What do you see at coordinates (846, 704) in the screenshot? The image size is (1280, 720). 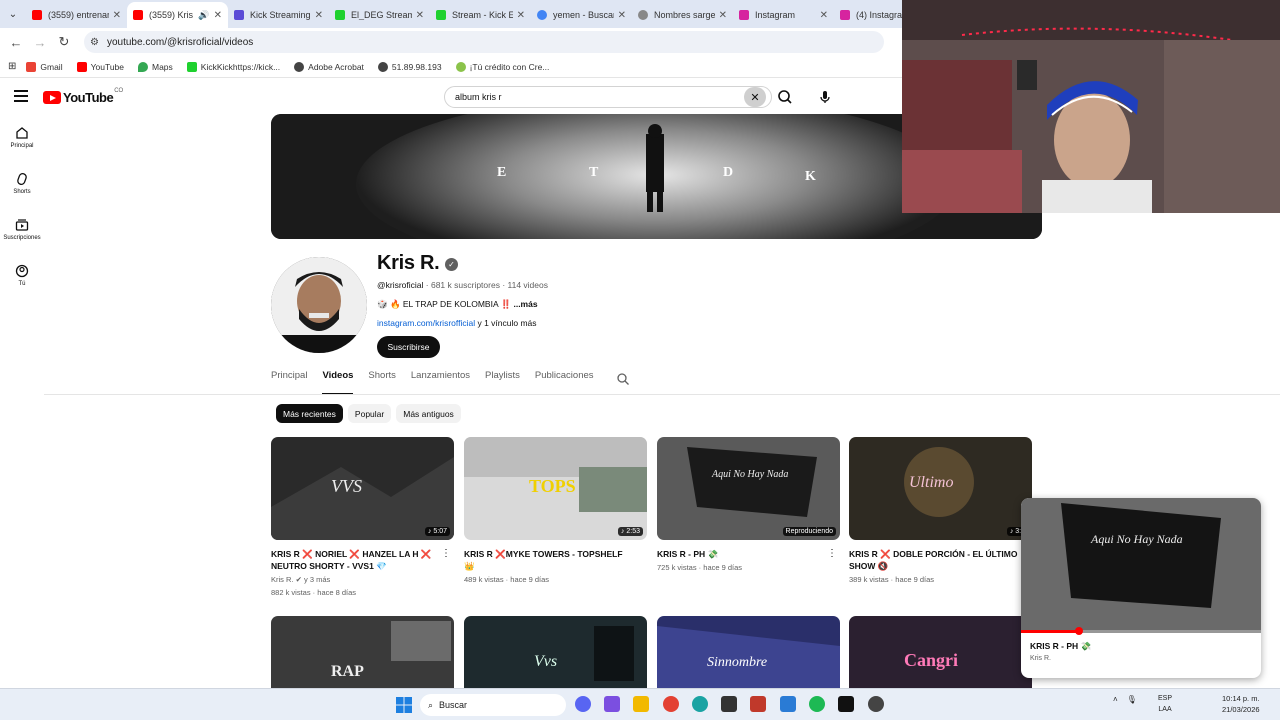 I see `capcut-icon` at bounding box center [846, 704].